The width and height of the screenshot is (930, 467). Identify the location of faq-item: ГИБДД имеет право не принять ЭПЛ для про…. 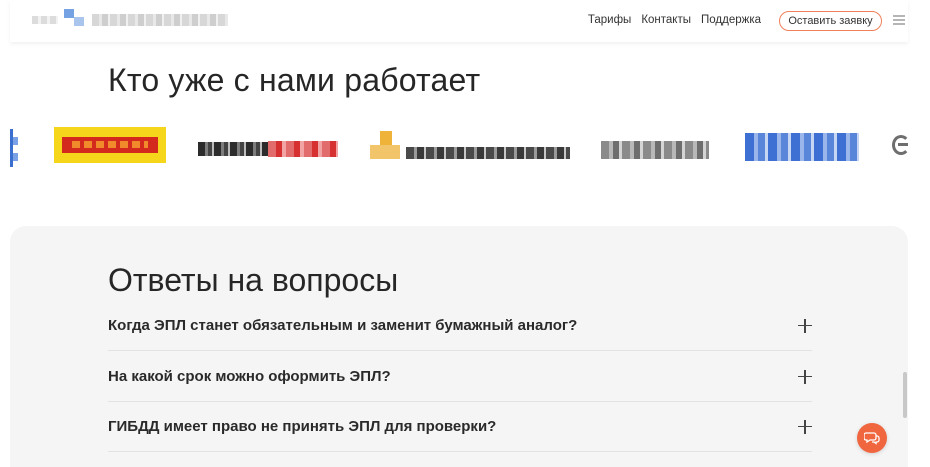
(460, 427).